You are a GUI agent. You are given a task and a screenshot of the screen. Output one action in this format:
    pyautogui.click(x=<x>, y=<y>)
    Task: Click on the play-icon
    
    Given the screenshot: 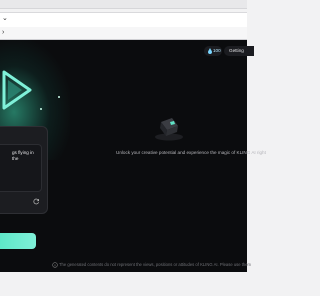 What is the action you would take?
    pyautogui.click(x=17, y=90)
    